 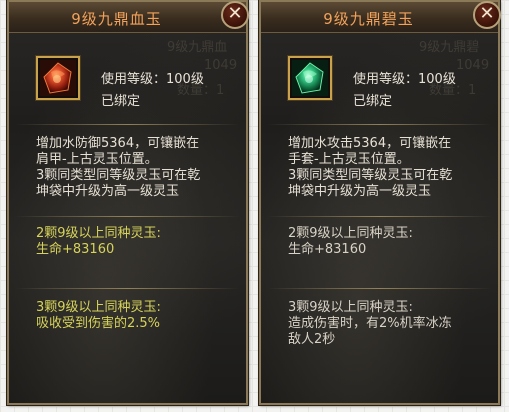 I want to click on jade-green-icon, so click(x=310, y=78).